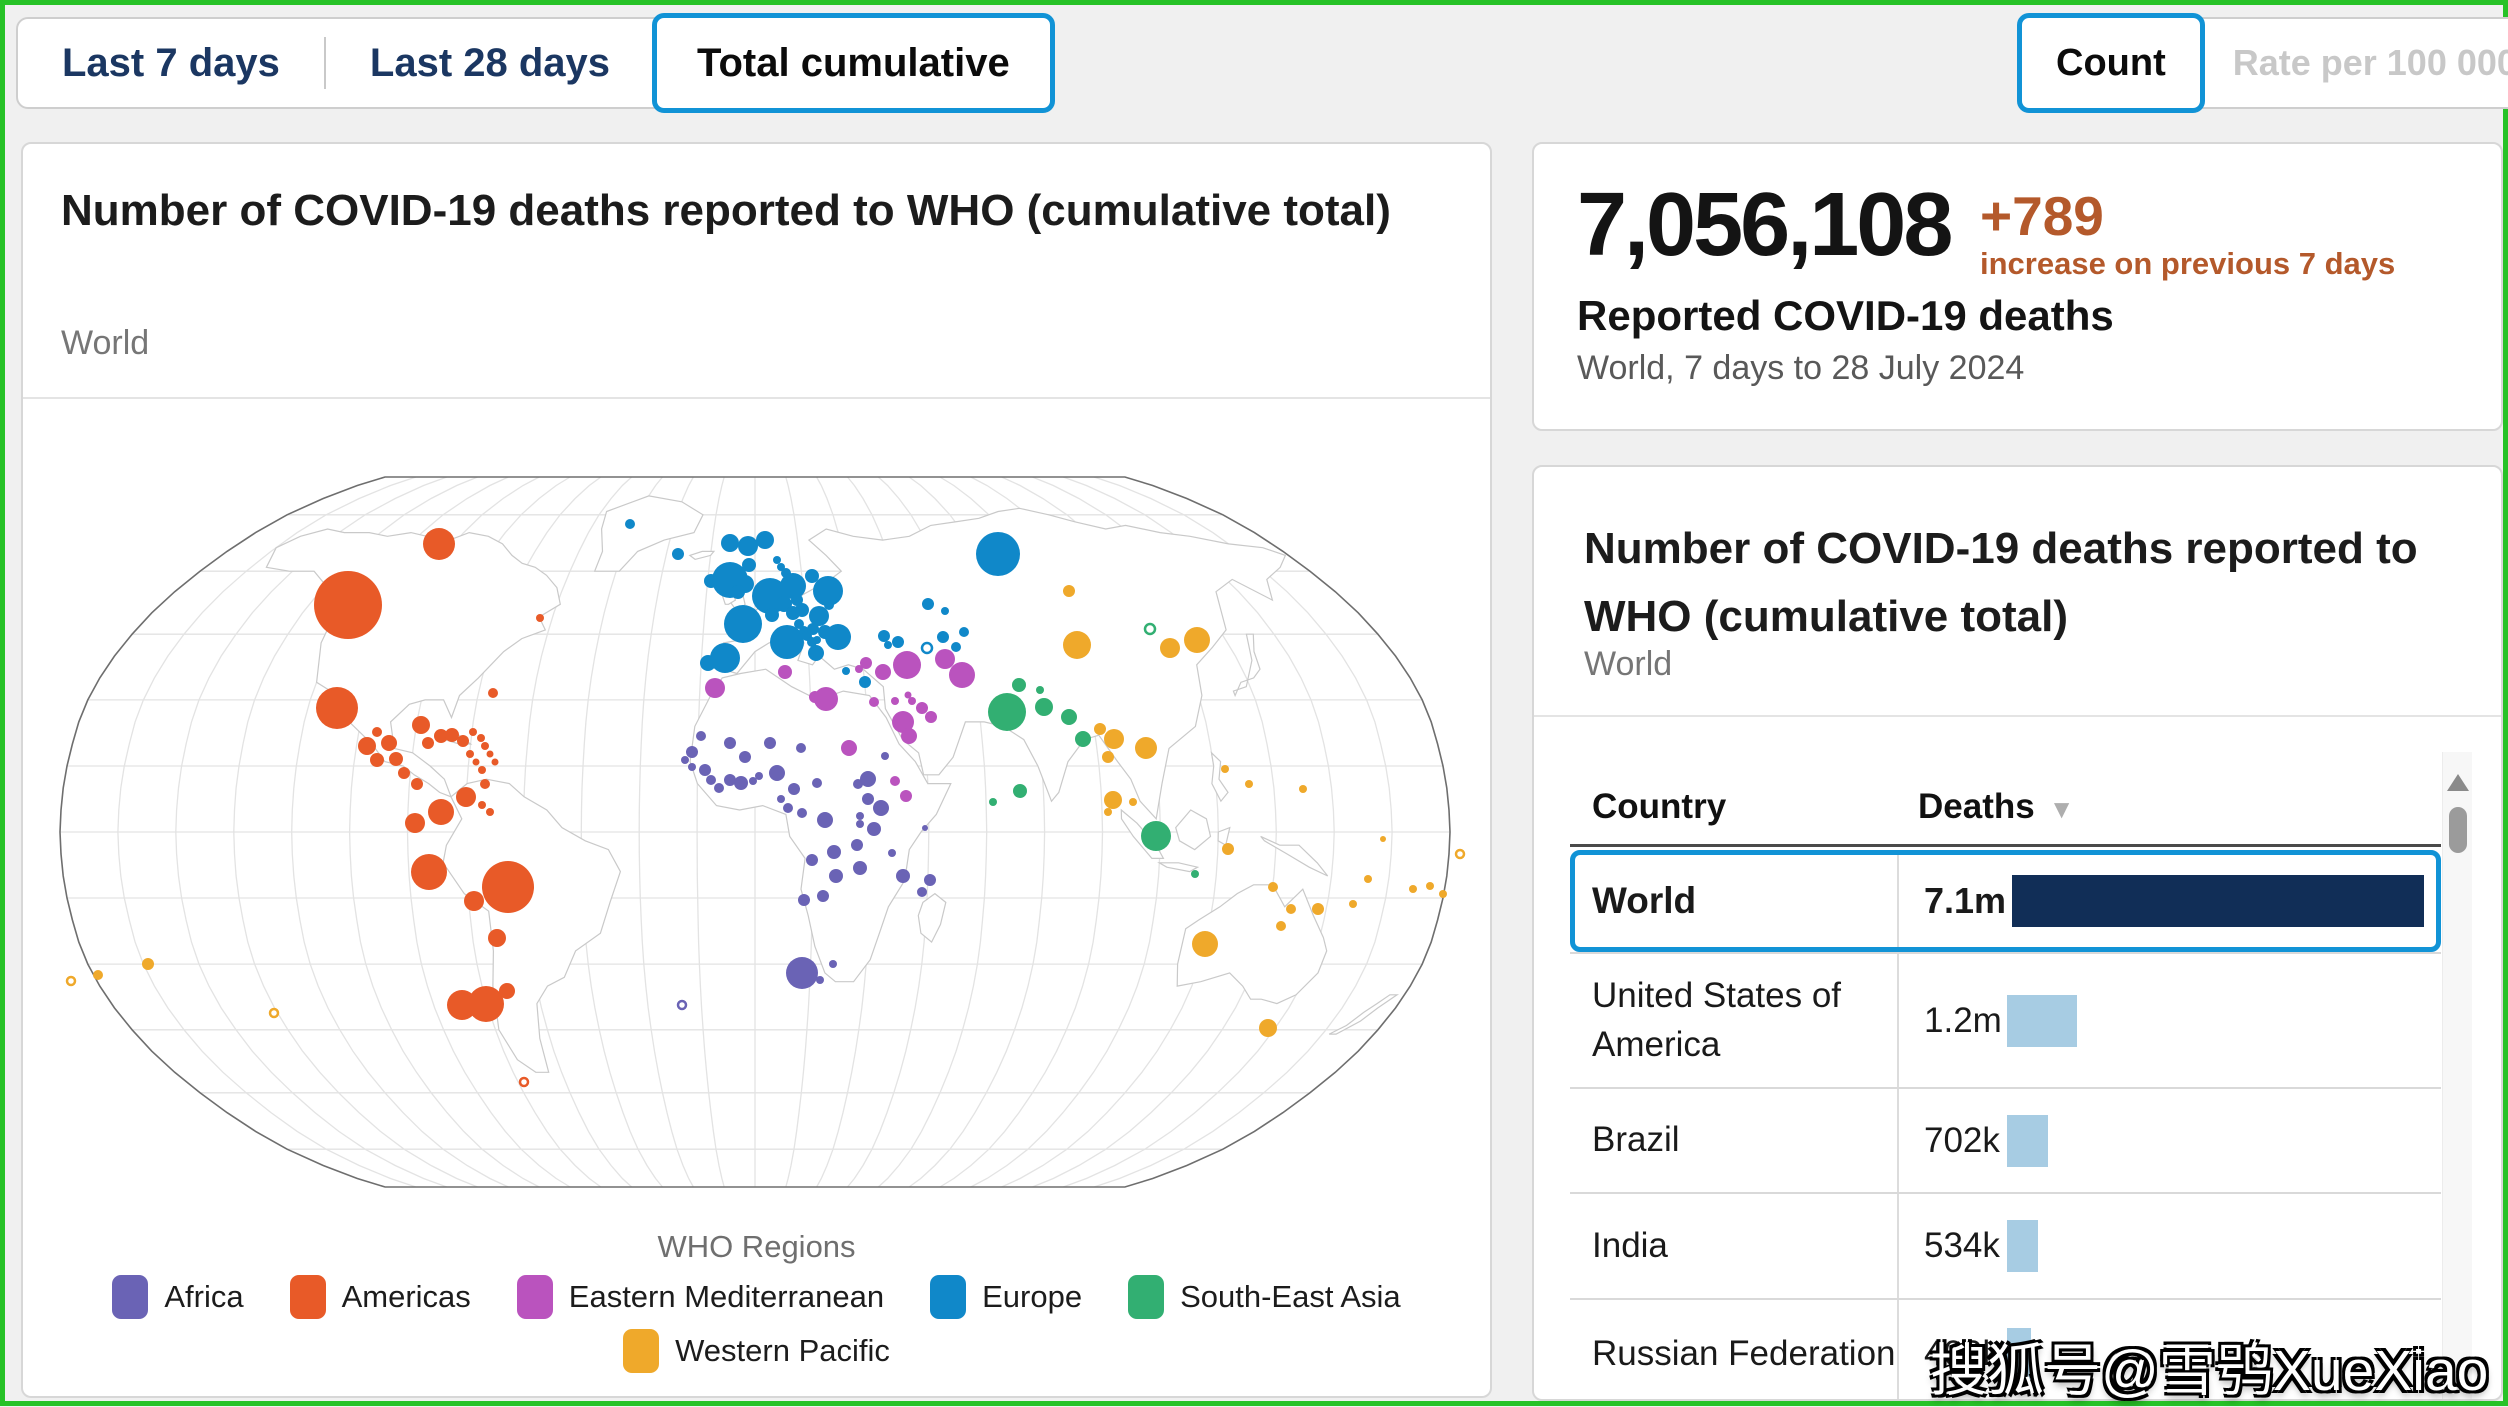 The width and height of the screenshot is (2508, 1407). What do you see at coordinates (700, 1297) in the screenshot?
I see `legend-item-eastern-mediterranean: Eastern Mediterranean` at bounding box center [700, 1297].